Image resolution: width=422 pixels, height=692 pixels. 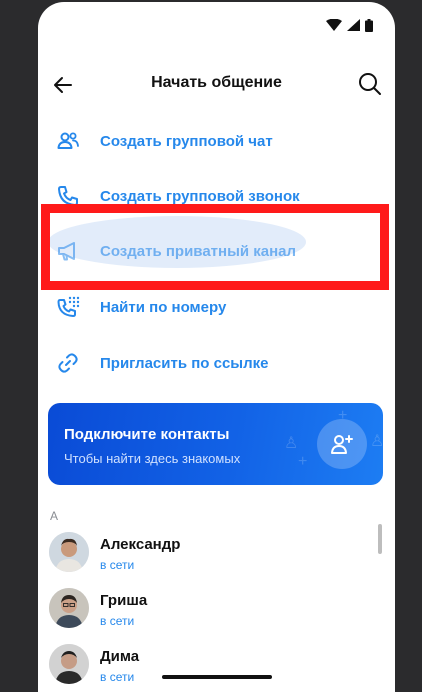 I want to click on search-icon, so click(x=370, y=84).